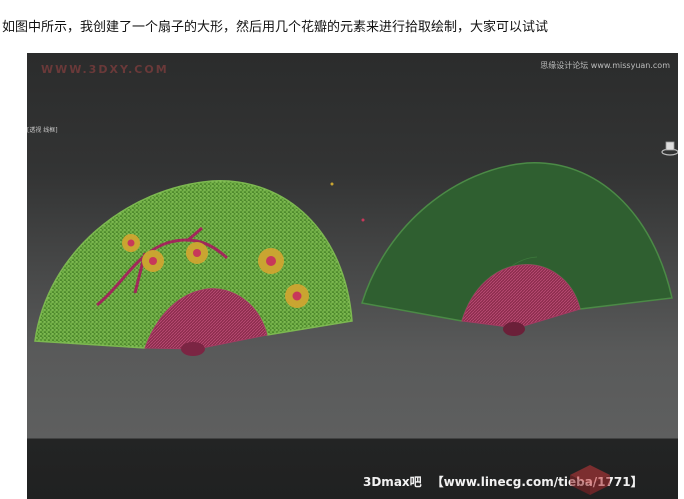  Describe the element at coordinates (392, 482) in the screenshot. I see `brand-3dmax: 3Dmax吧` at that location.